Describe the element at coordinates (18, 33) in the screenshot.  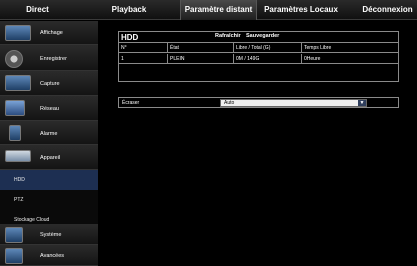
I see `monitor-icon` at that location.